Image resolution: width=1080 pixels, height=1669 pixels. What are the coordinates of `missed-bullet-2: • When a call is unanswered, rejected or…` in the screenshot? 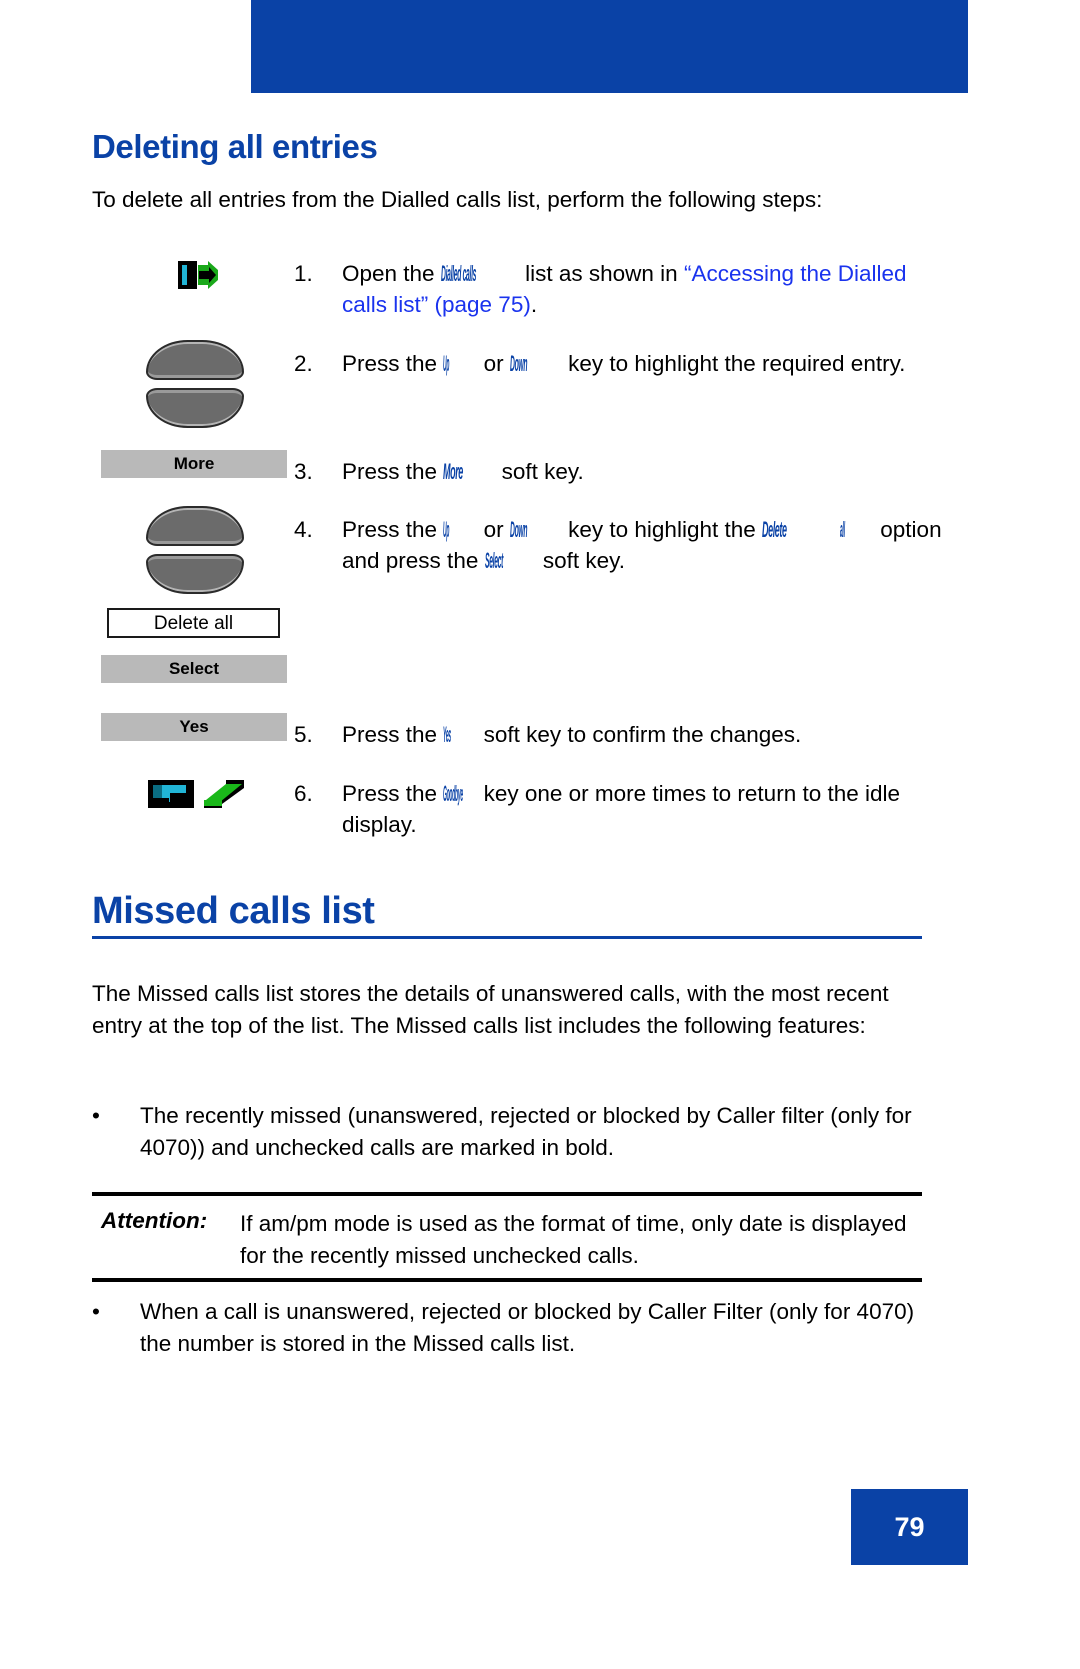 It's located at (512, 1327).